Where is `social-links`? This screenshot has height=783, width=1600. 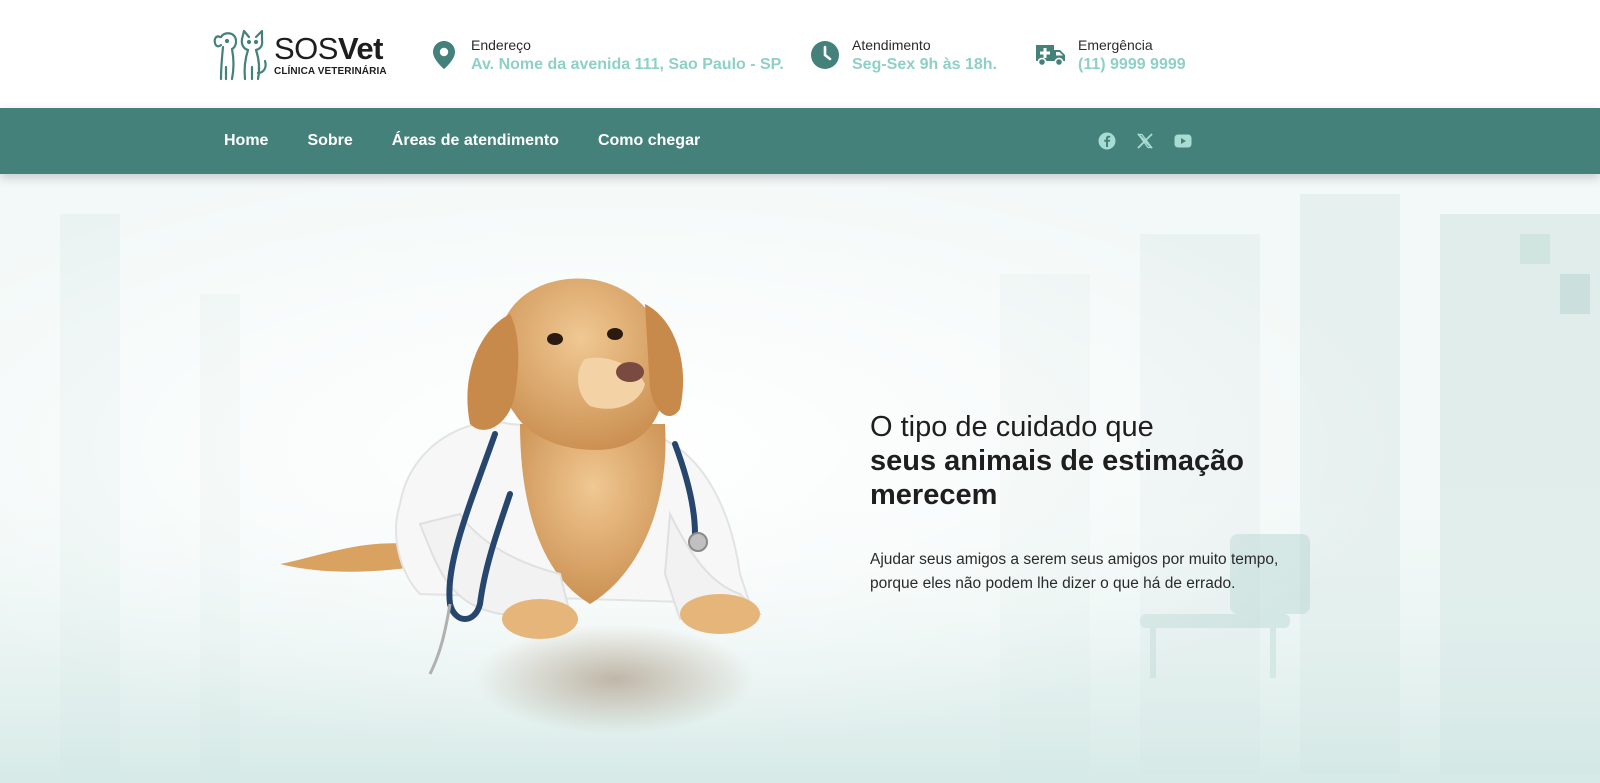 social-links is located at coordinates (1154, 141).